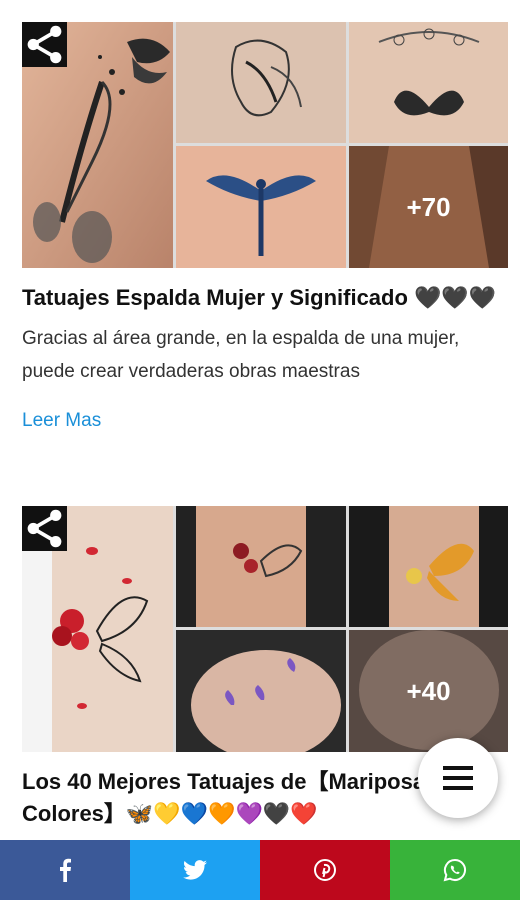 The width and height of the screenshot is (520, 900). I want to click on more-images-count: +40, so click(428, 691).